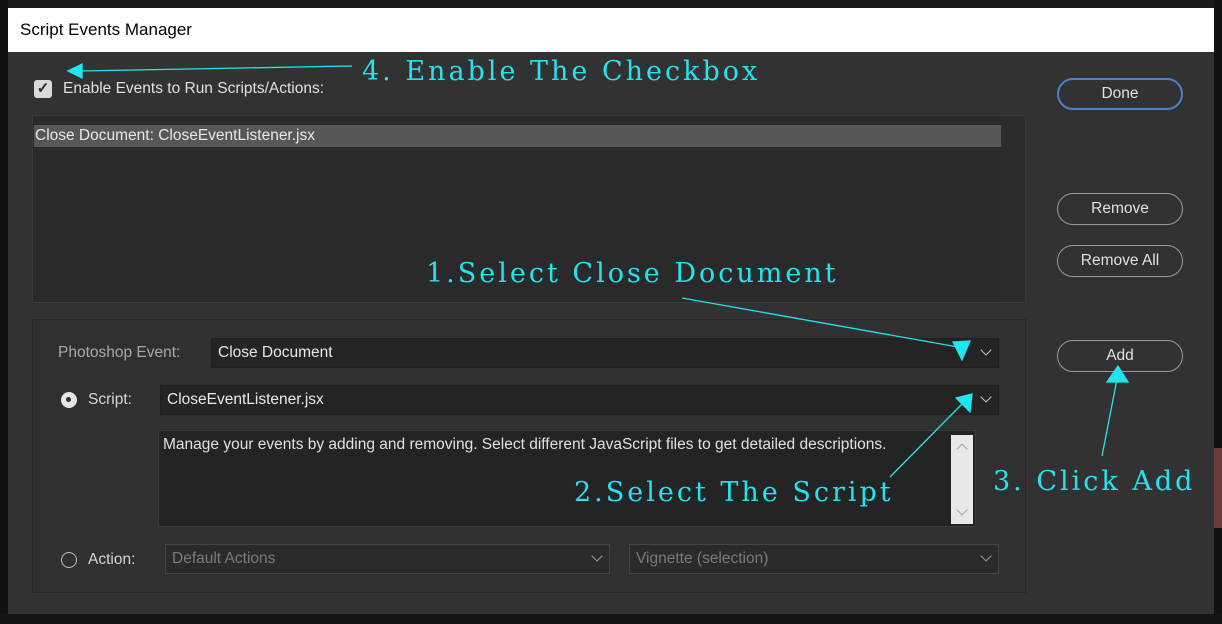  What do you see at coordinates (927, 439) in the screenshot?
I see `arrow-step2` at bounding box center [927, 439].